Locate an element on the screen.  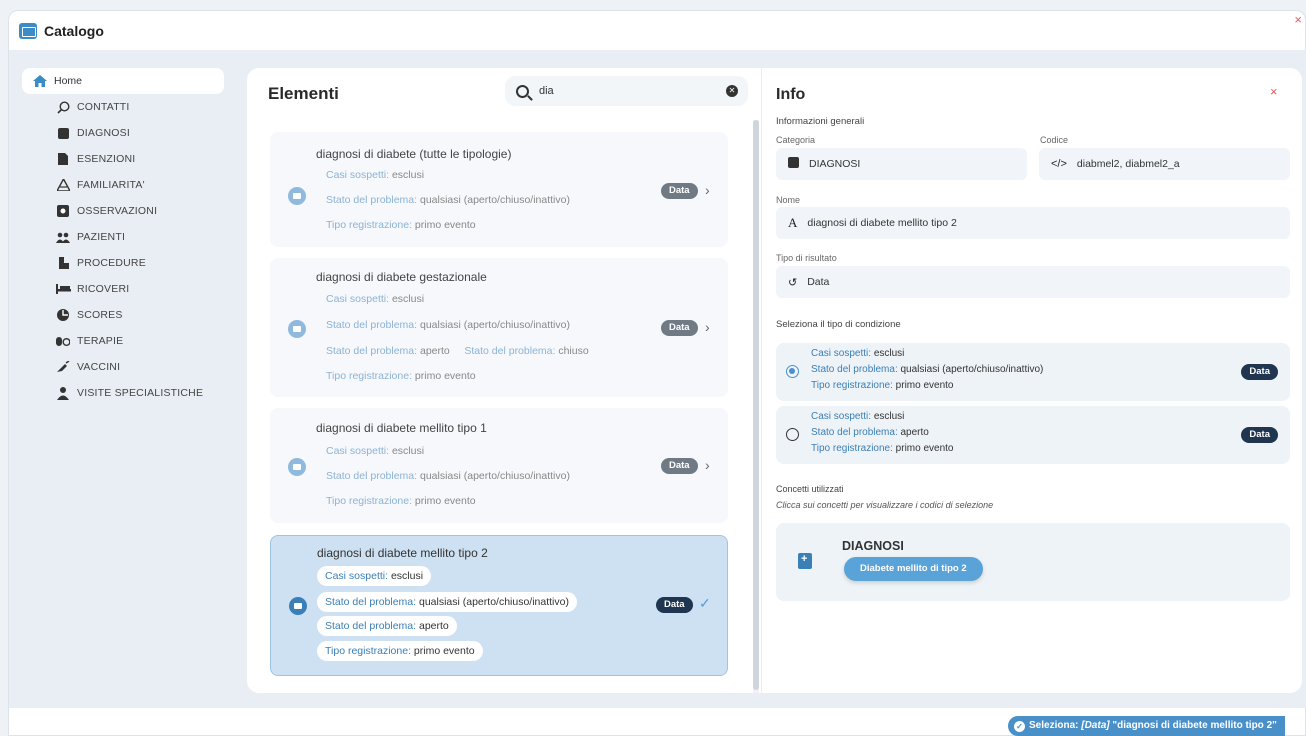
code-label: Codice is located at coordinates (1054, 140).